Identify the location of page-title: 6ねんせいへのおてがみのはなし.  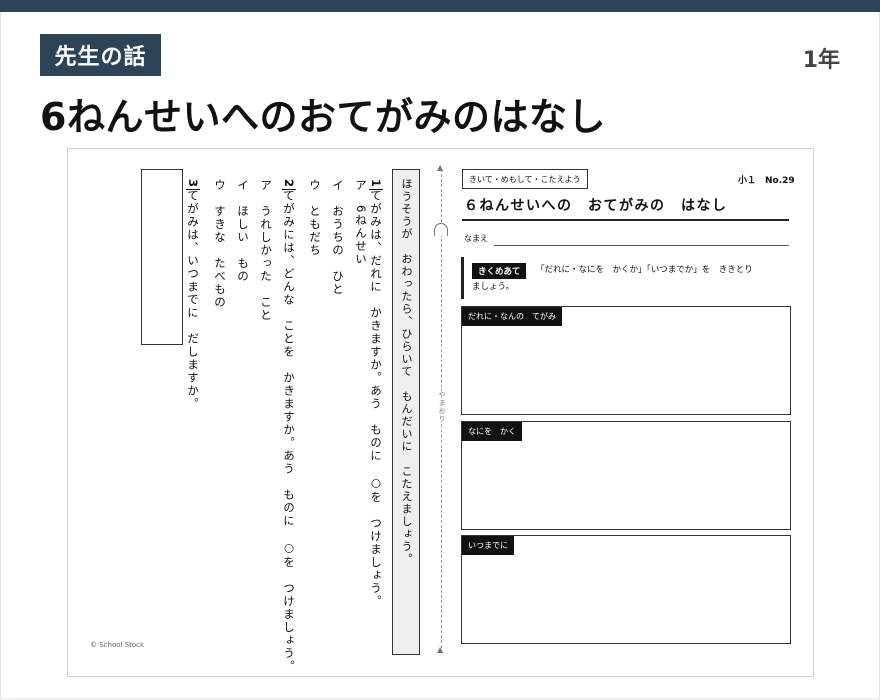
(323, 117).